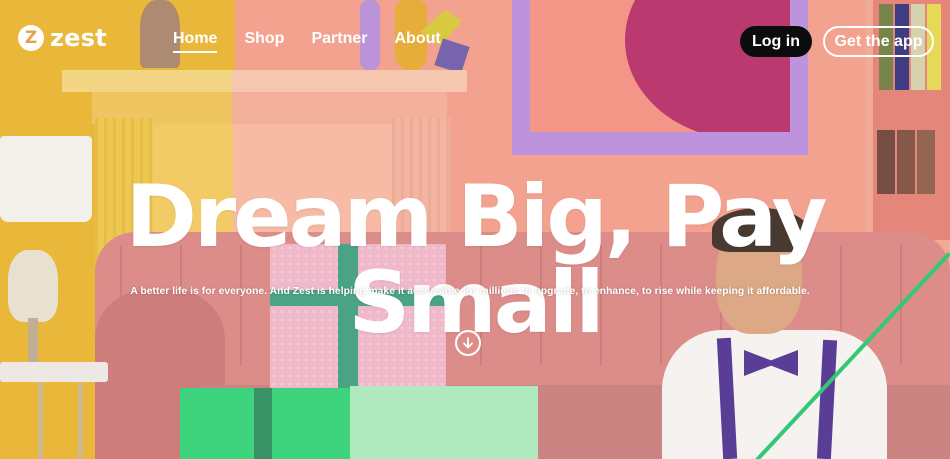  Describe the element at coordinates (195, 41) in the screenshot. I see `nav-link-home: Home` at that location.